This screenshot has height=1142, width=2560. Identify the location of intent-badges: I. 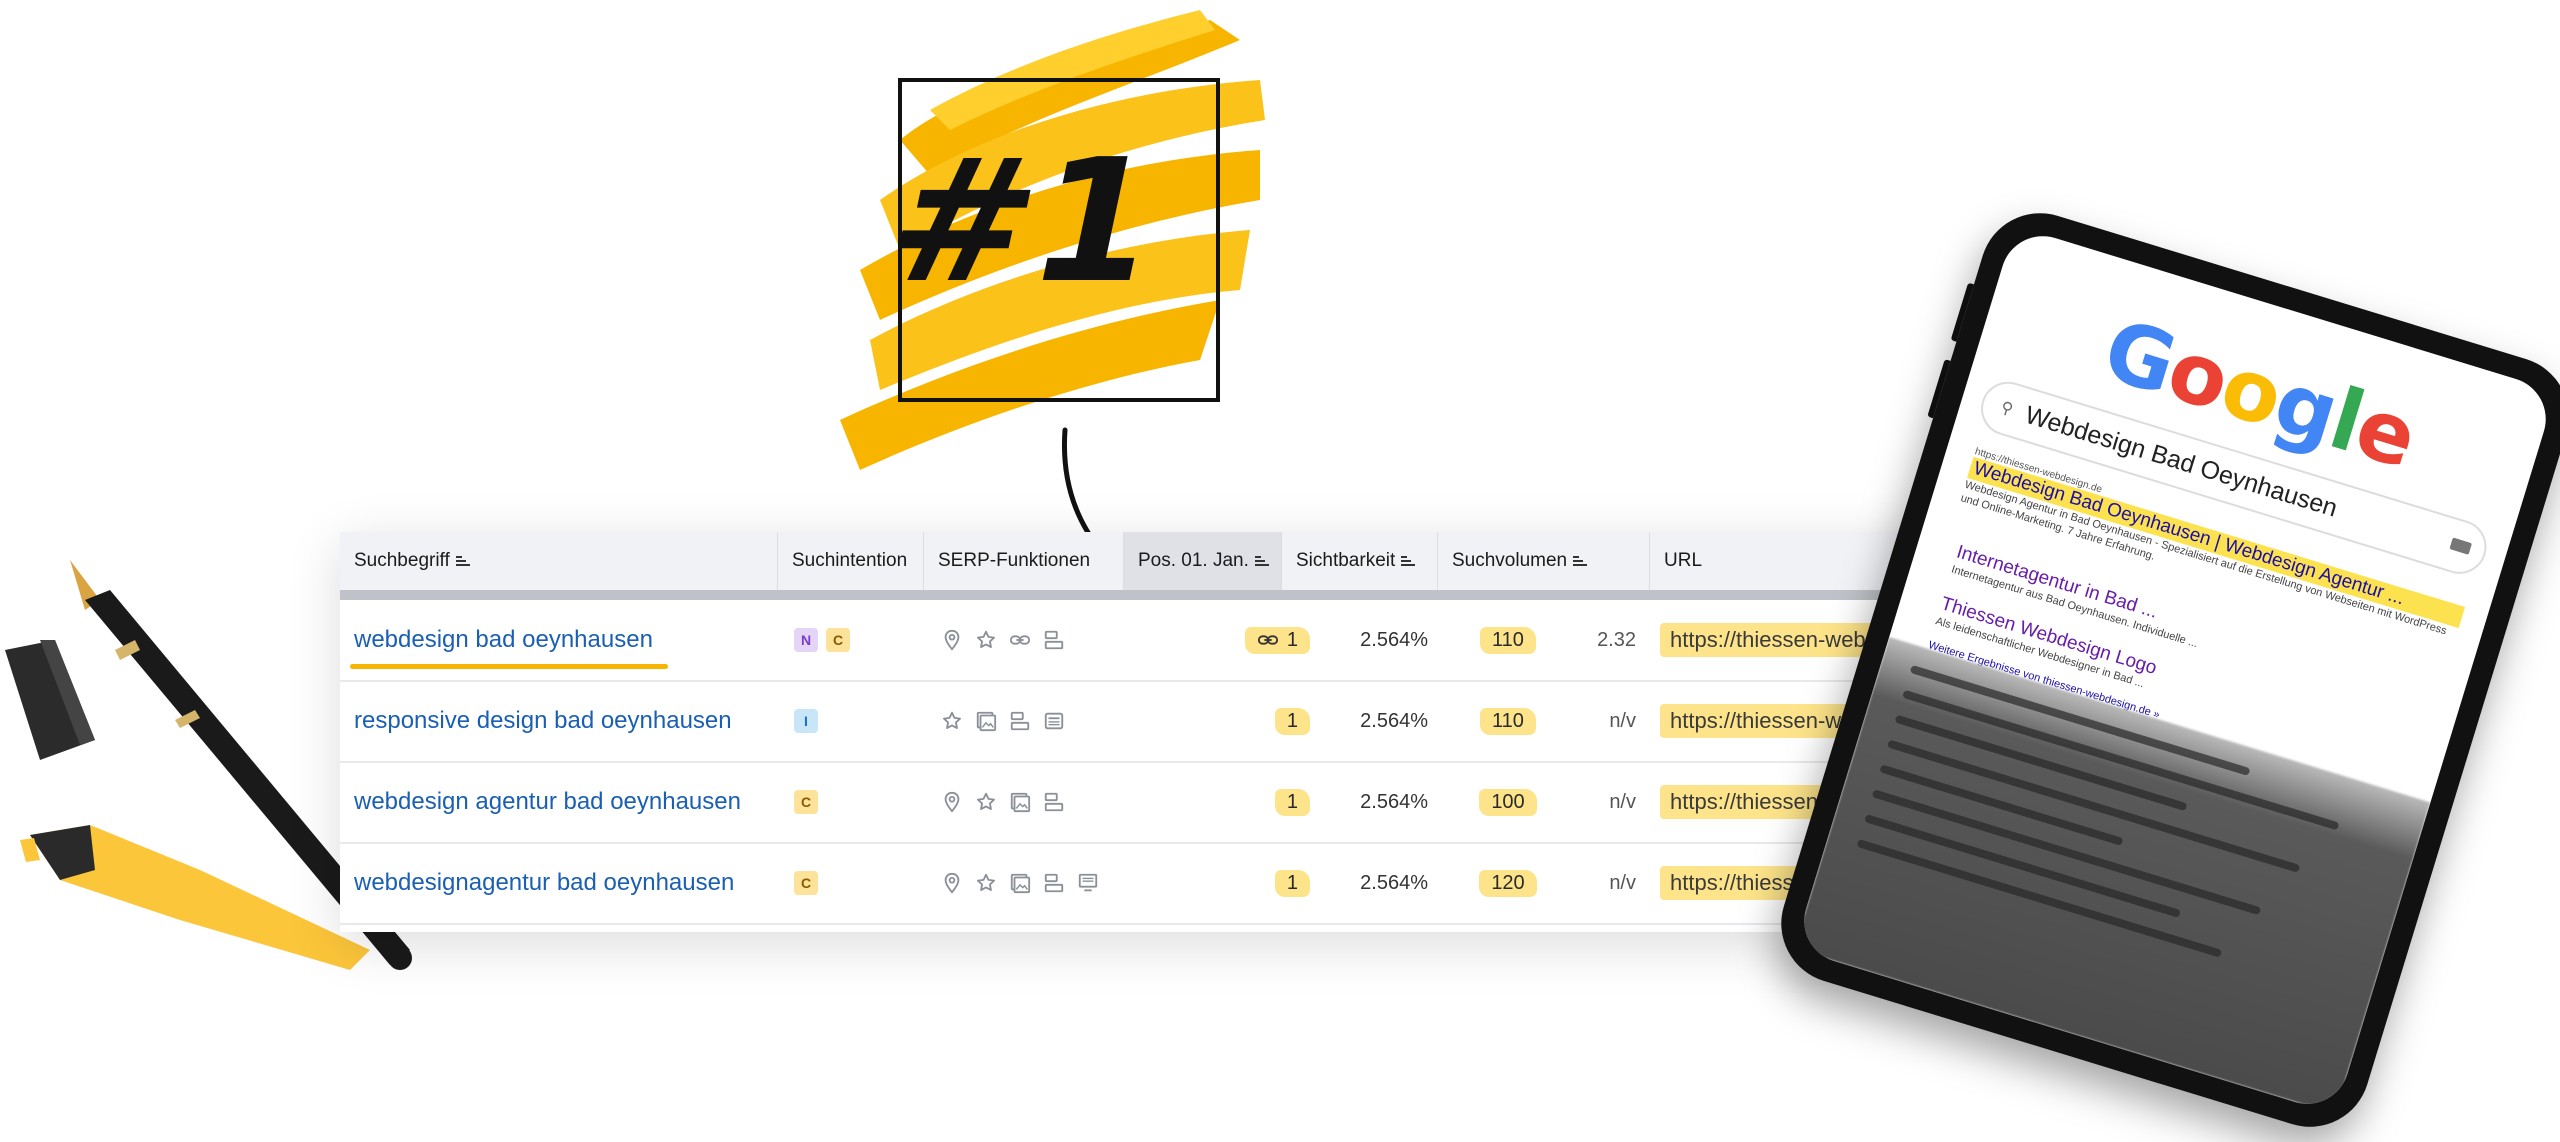
(806, 721).